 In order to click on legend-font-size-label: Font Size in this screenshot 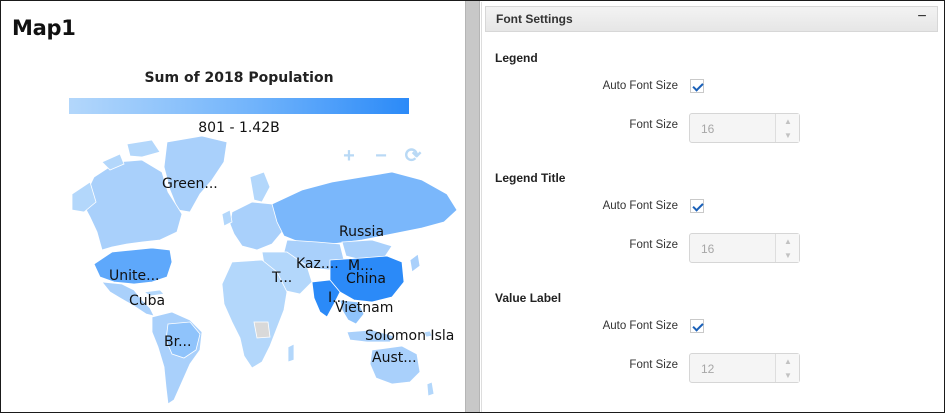, I will do `click(653, 125)`.